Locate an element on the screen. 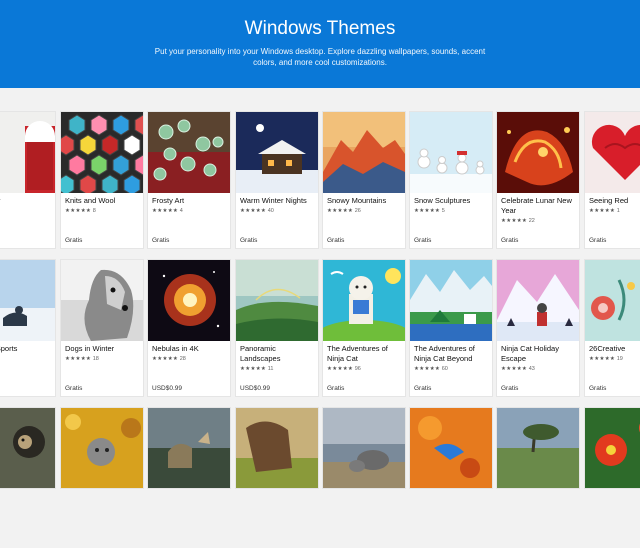 The height and width of the screenshot is (548, 640). rating-count: 28 is located at coordinates (182, 359).